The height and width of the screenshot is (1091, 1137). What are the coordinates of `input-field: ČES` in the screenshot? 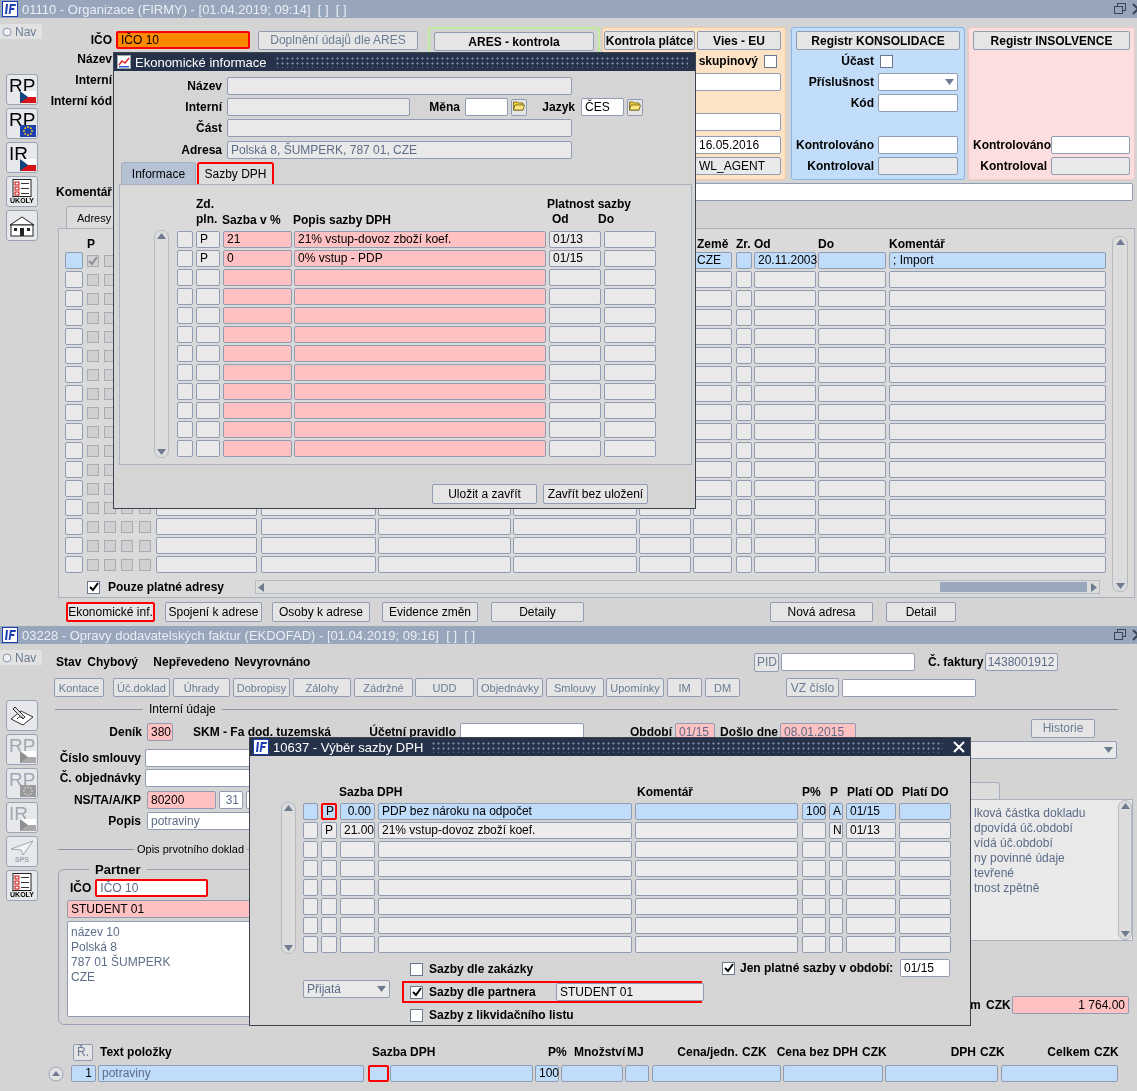 It's located at (602, 107).